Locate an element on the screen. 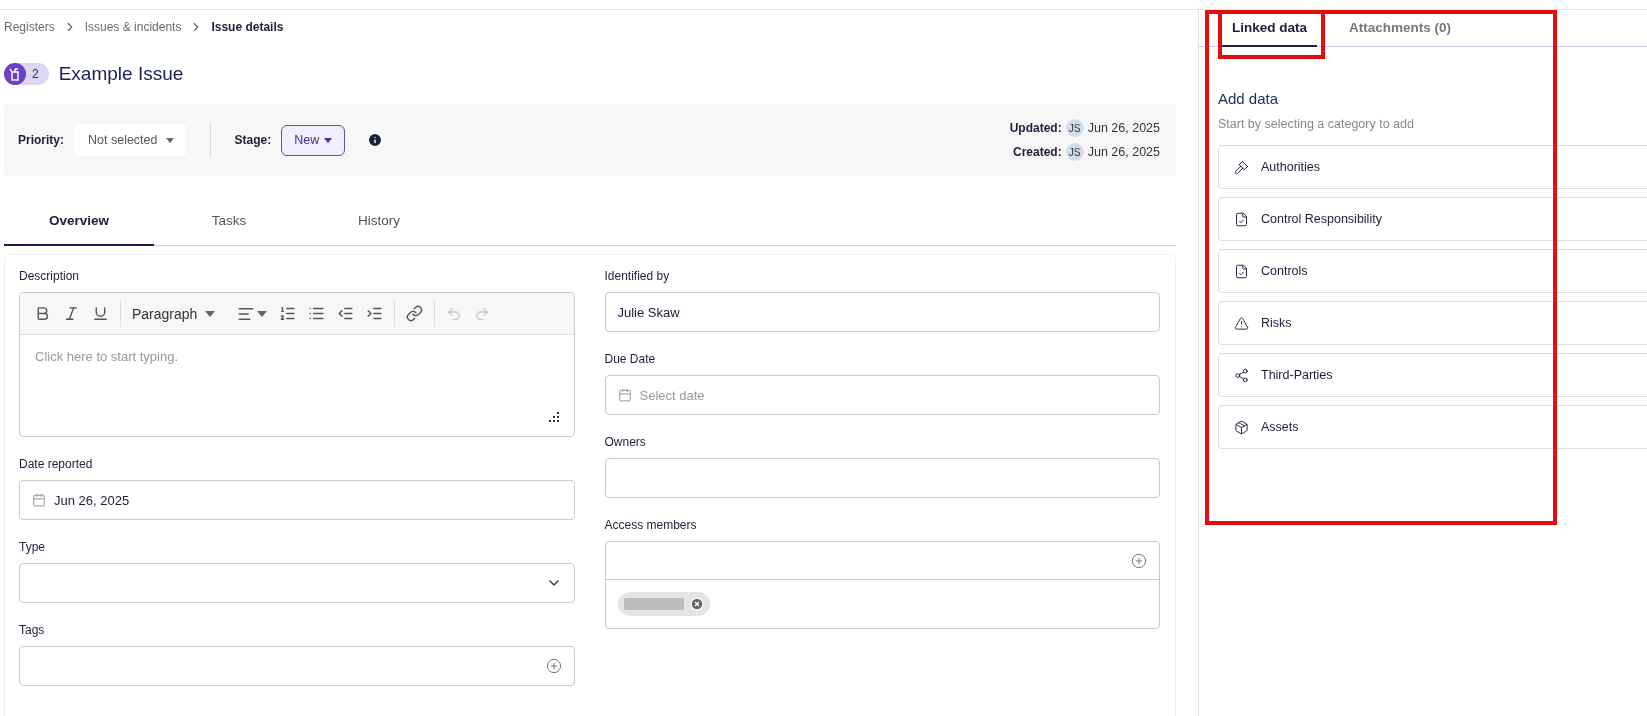 This screenshot has height=716, width=1647. category-item: Risks is located at coordinates (1432, 323).